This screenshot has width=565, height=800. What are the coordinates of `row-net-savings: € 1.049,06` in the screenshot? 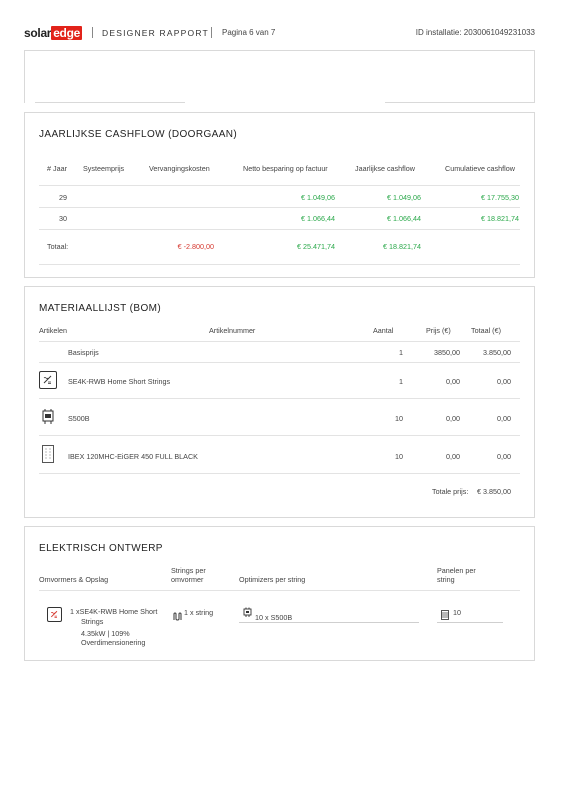 It's located at (318, 197).